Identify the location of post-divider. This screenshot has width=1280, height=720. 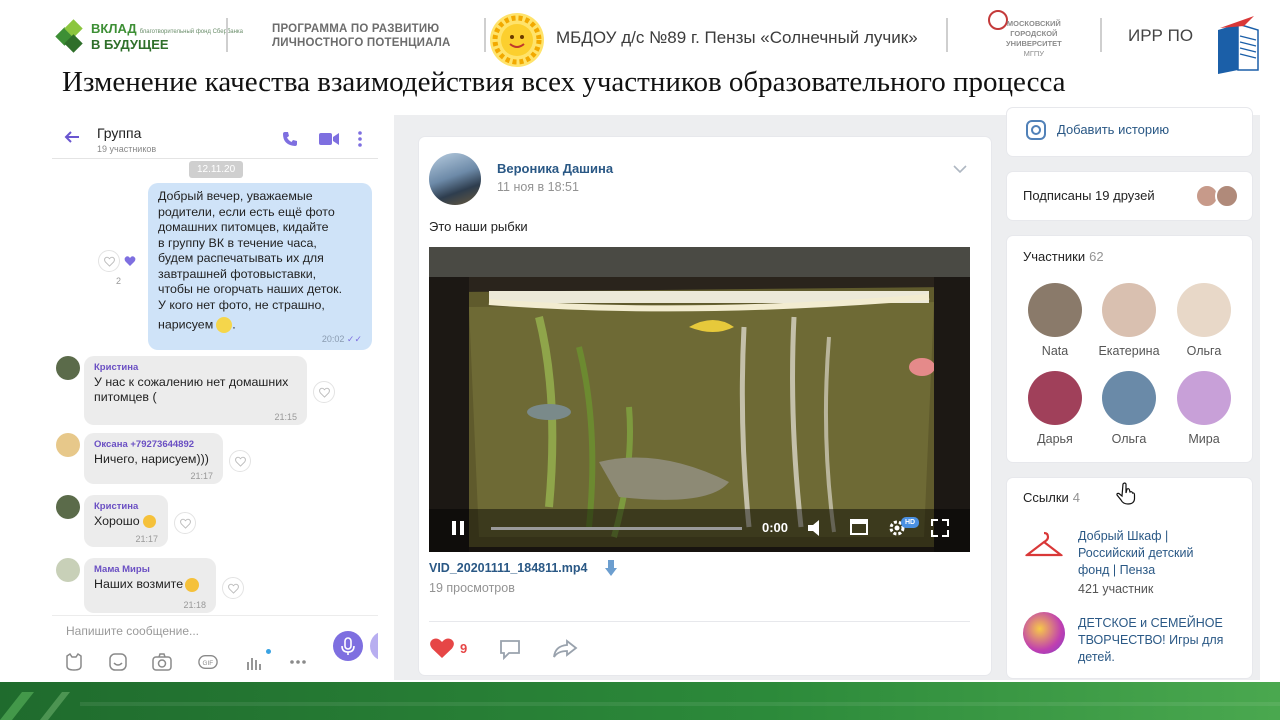
(699, 621).